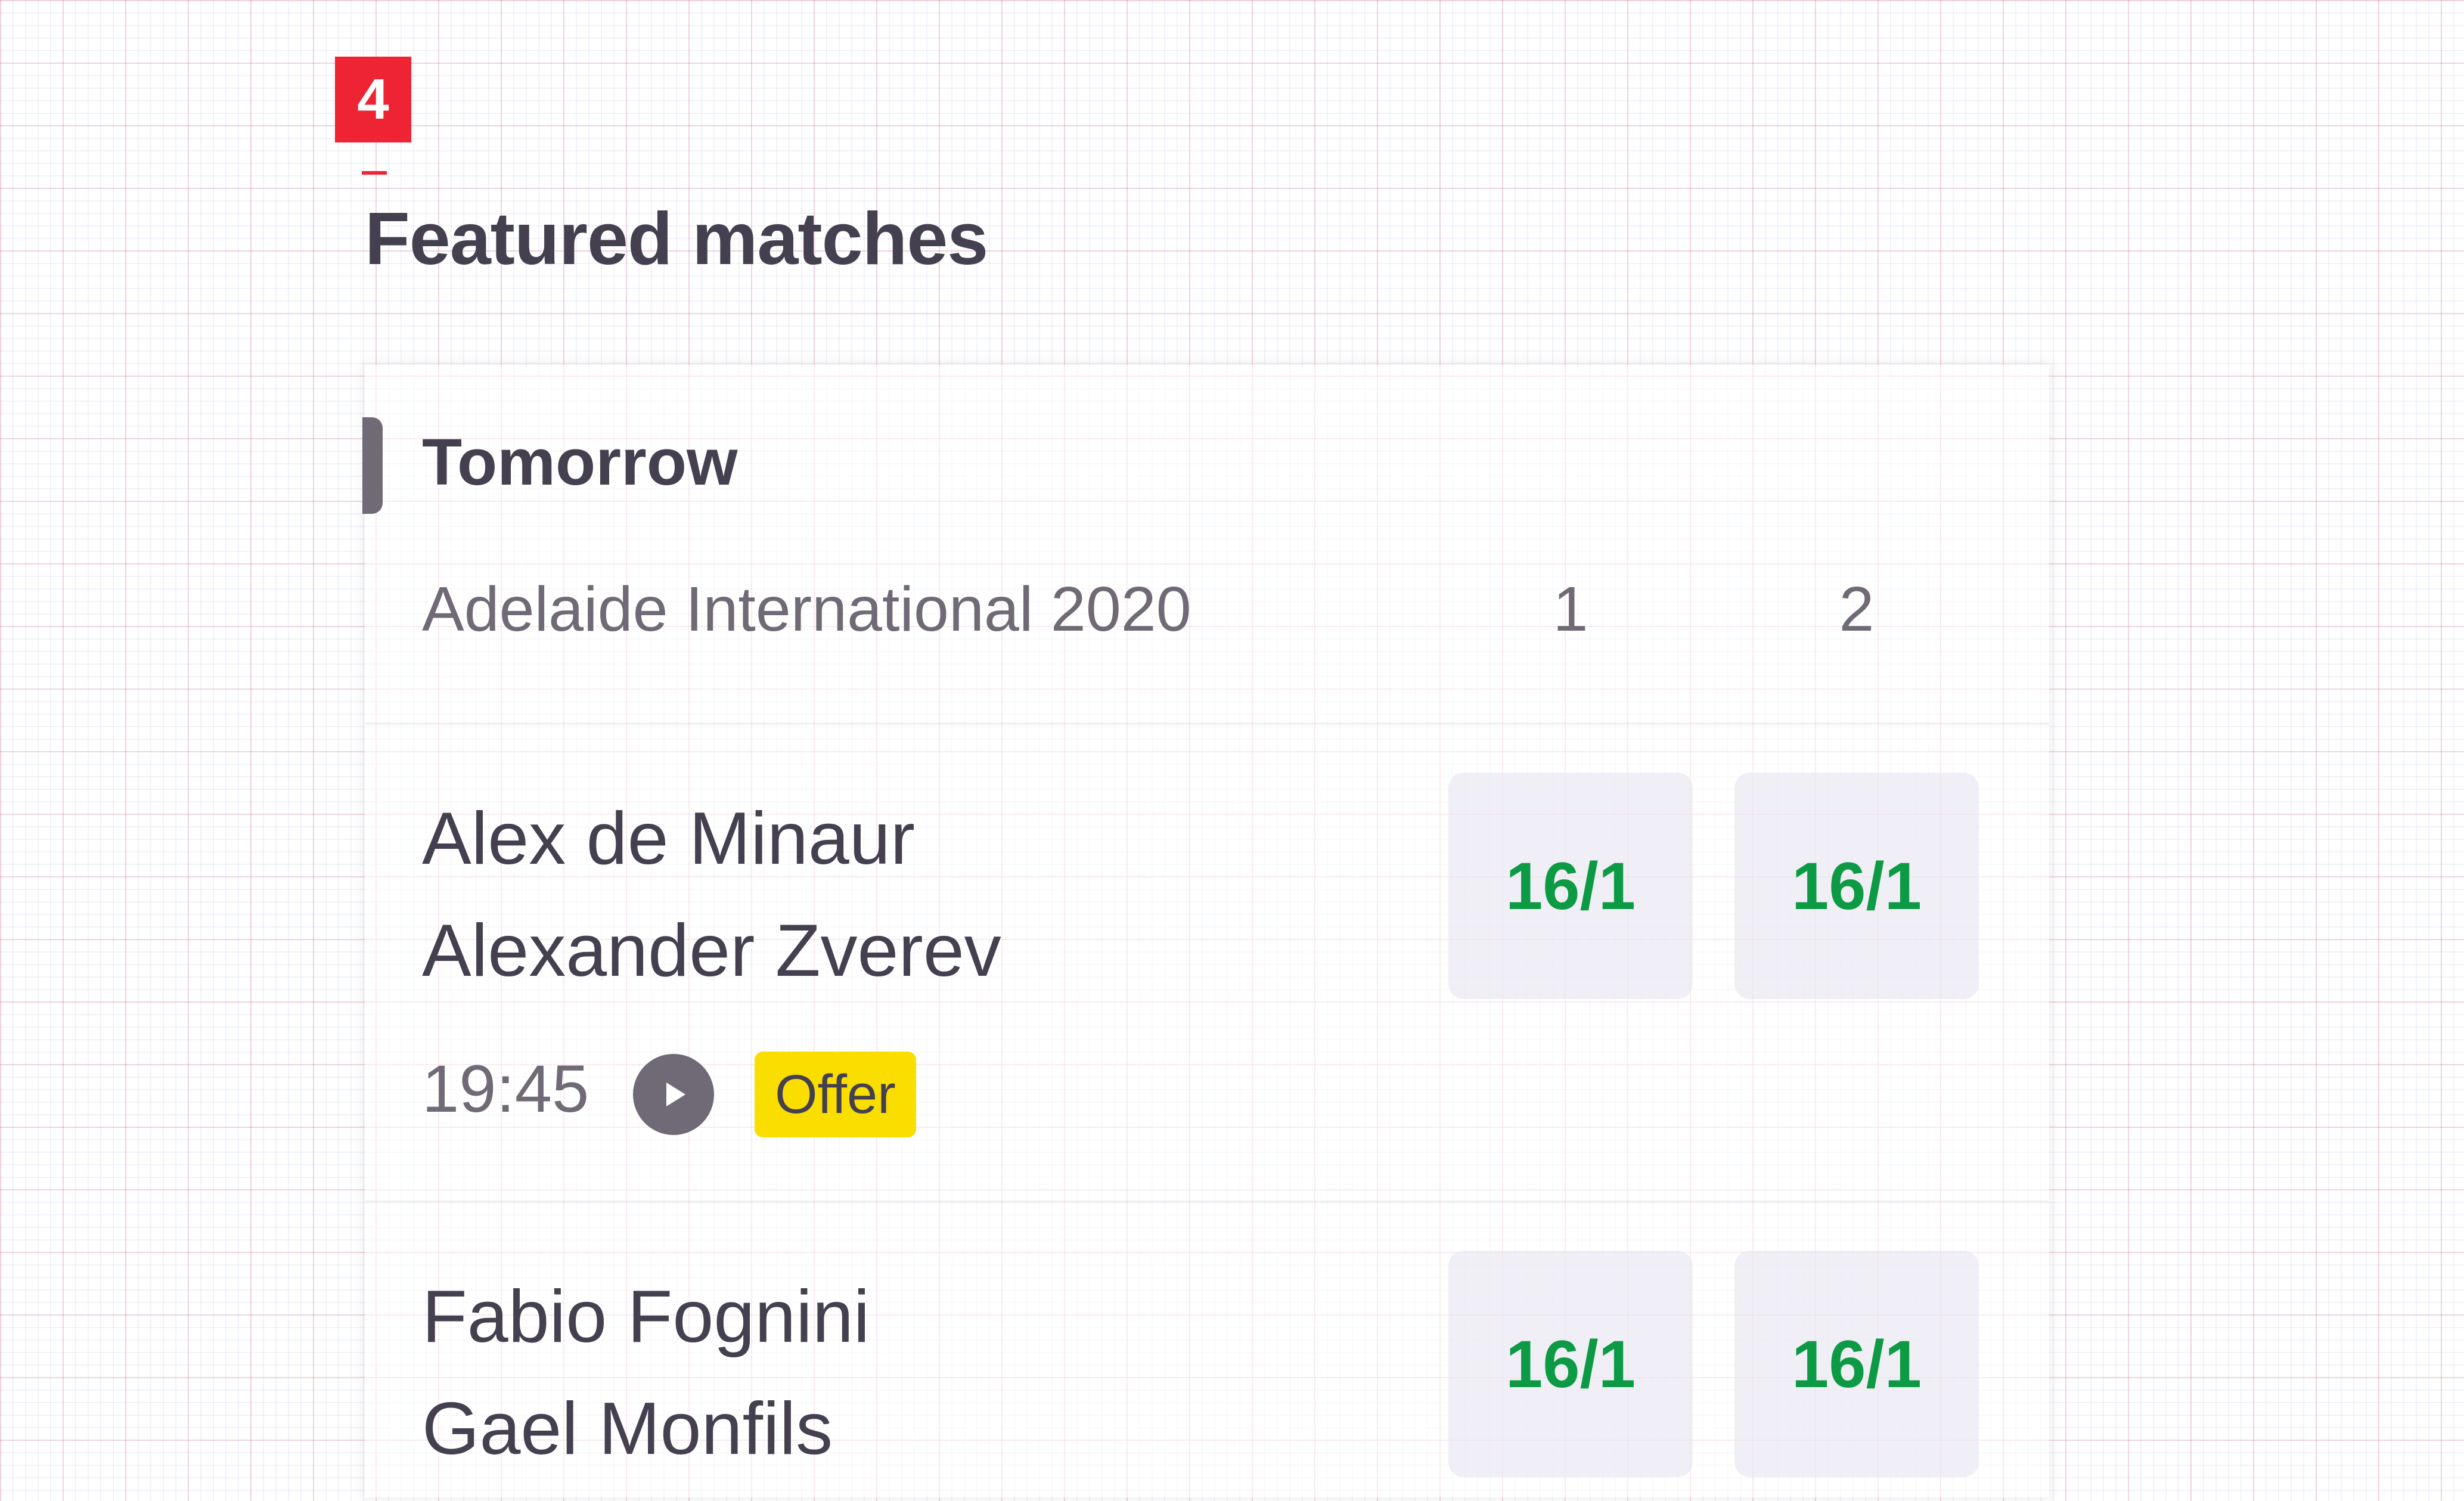  What do you see at coordinates (372, 465) in the screenshot?
I see `day-accent-bar` at bounding box center [372, 465].